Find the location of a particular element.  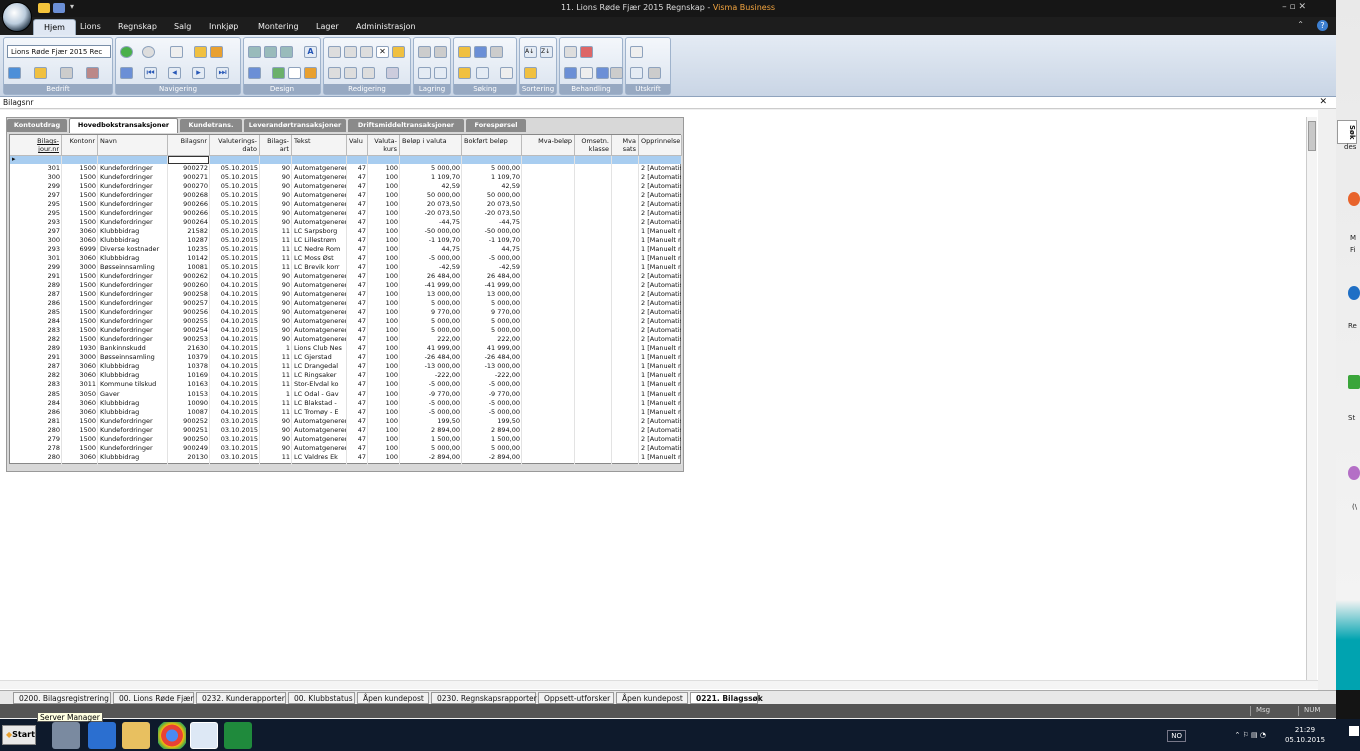

cell-jour: 300 is located at coordinates (40, 240).